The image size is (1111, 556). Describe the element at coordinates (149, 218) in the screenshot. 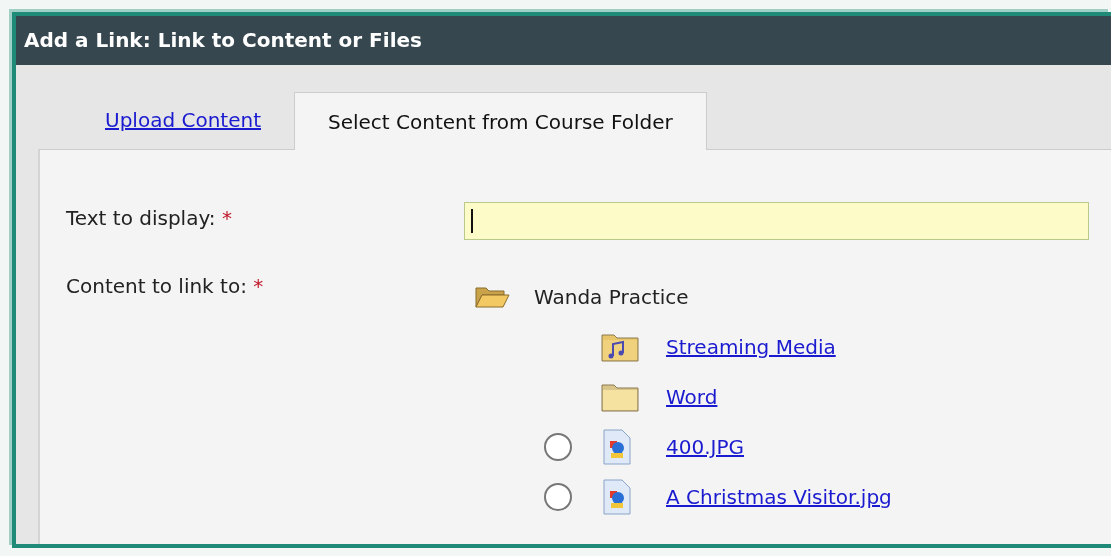

I see `field-label: Text to display: *` at that location.